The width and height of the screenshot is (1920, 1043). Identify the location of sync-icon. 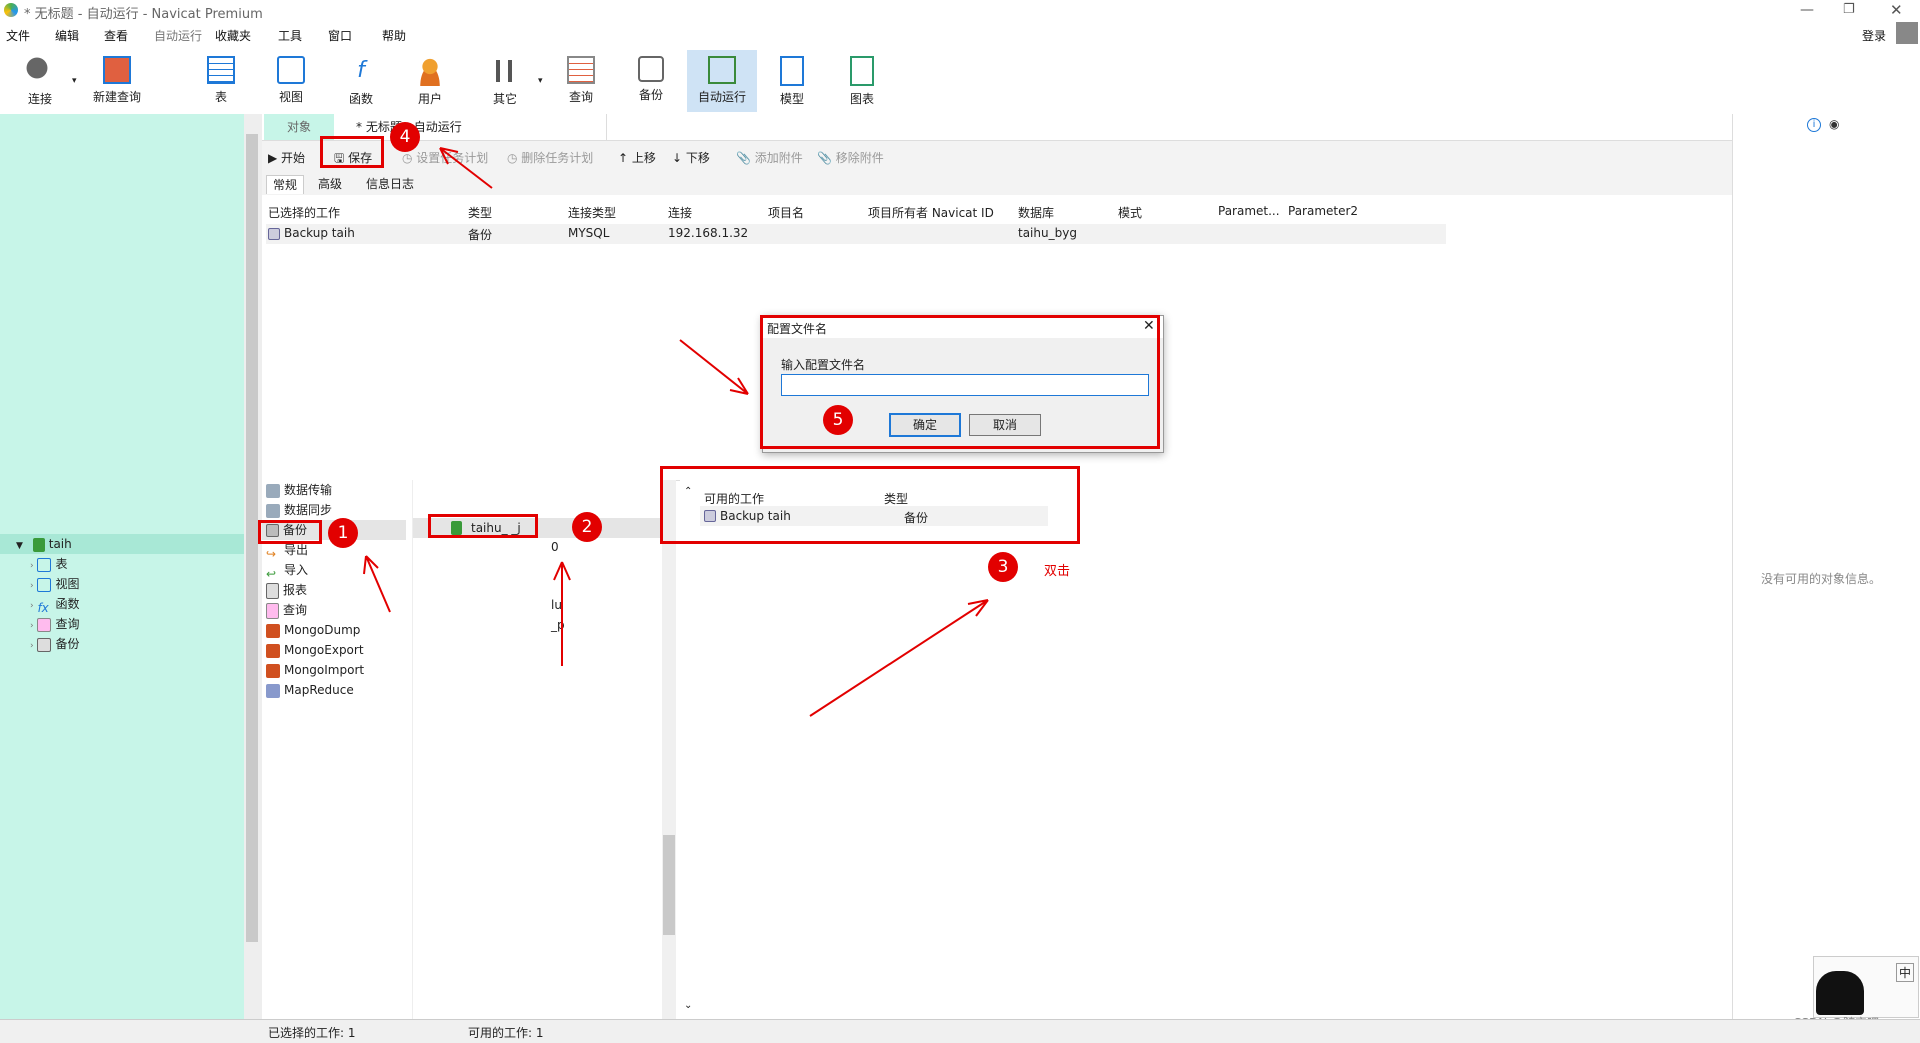
(273, 510).